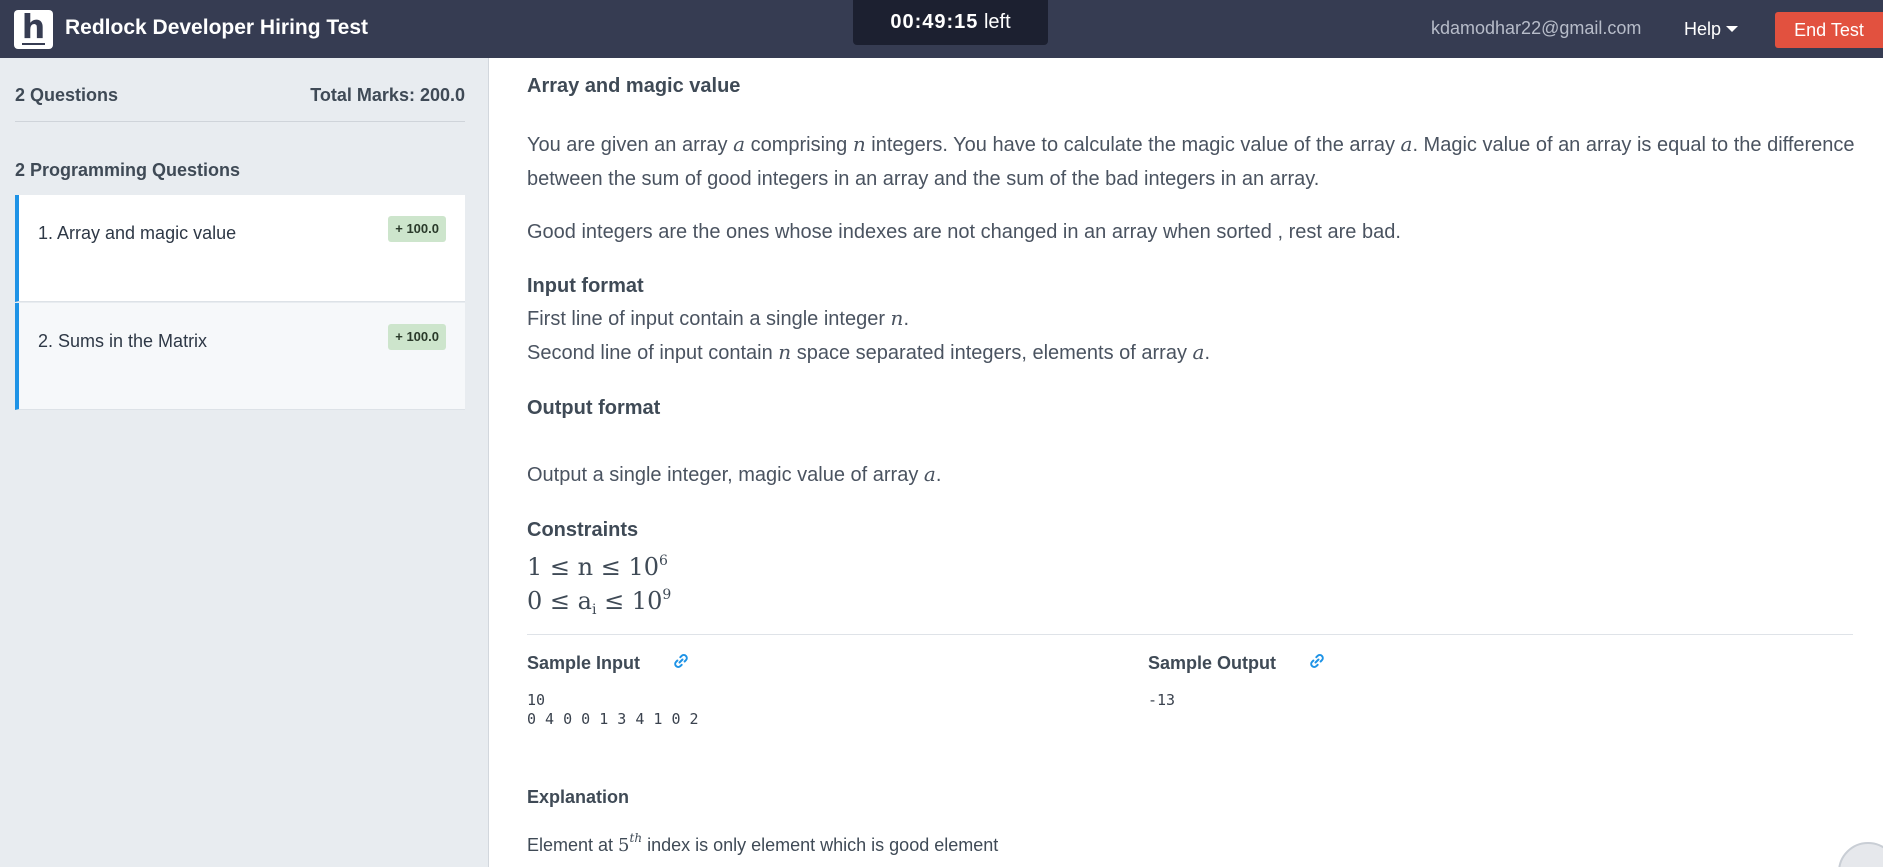 The width and height of the screenshot is (1883, 867). What do you see at coordinates (594, 408) in the screenshot?
I see `output-format-heading: Output format` at bounding box center [594, 408].